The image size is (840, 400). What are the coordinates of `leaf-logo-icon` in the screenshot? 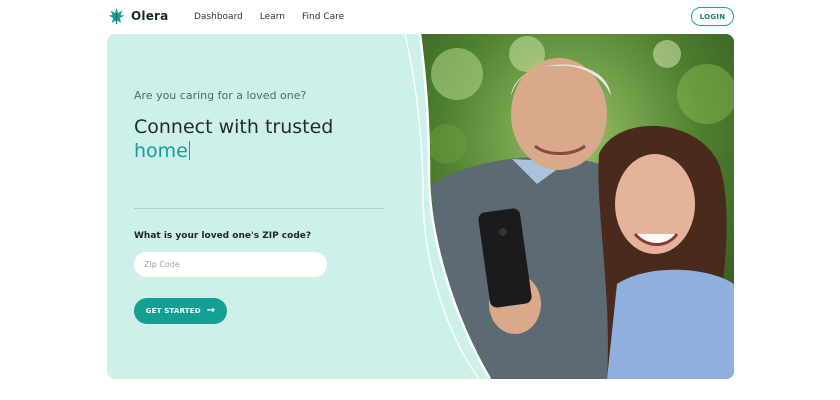 It's located at (116, 16).